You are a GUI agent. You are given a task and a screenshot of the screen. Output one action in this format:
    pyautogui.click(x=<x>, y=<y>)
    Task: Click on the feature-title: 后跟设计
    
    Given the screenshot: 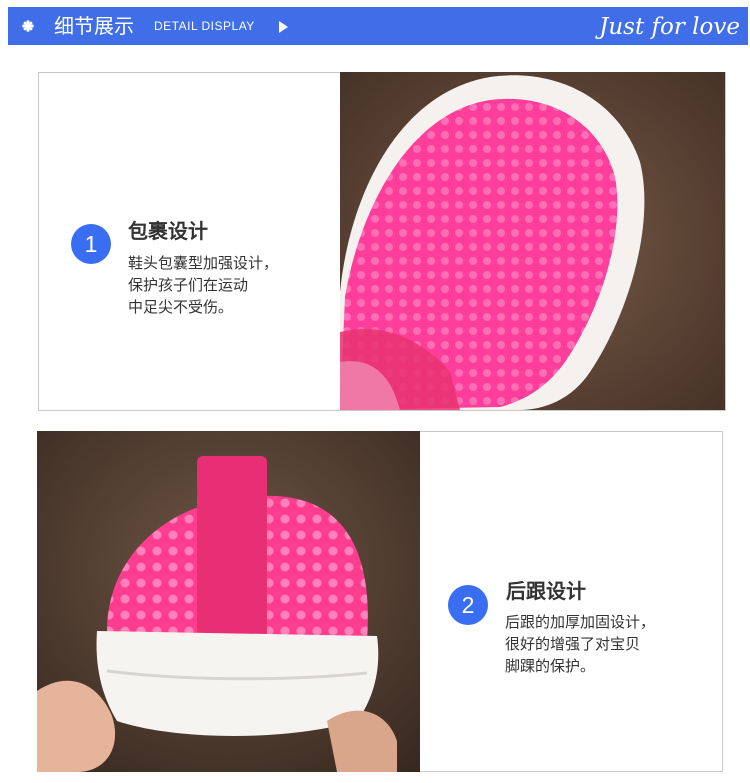 What is the action you would take?
    pyautogui.click(x=546, y=591)
    